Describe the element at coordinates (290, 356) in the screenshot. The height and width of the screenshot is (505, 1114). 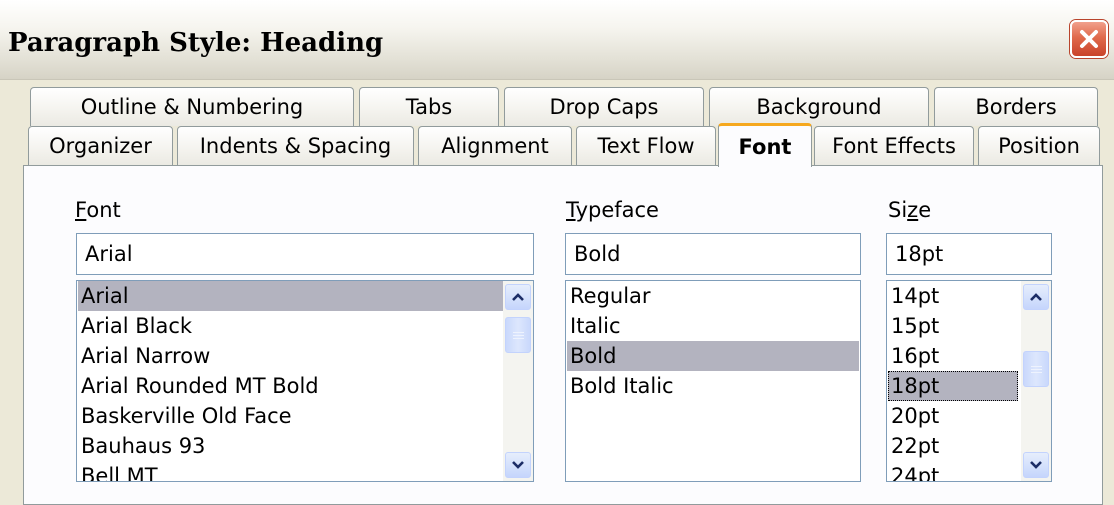
I see `list-item: Arial Narrow` at that location.